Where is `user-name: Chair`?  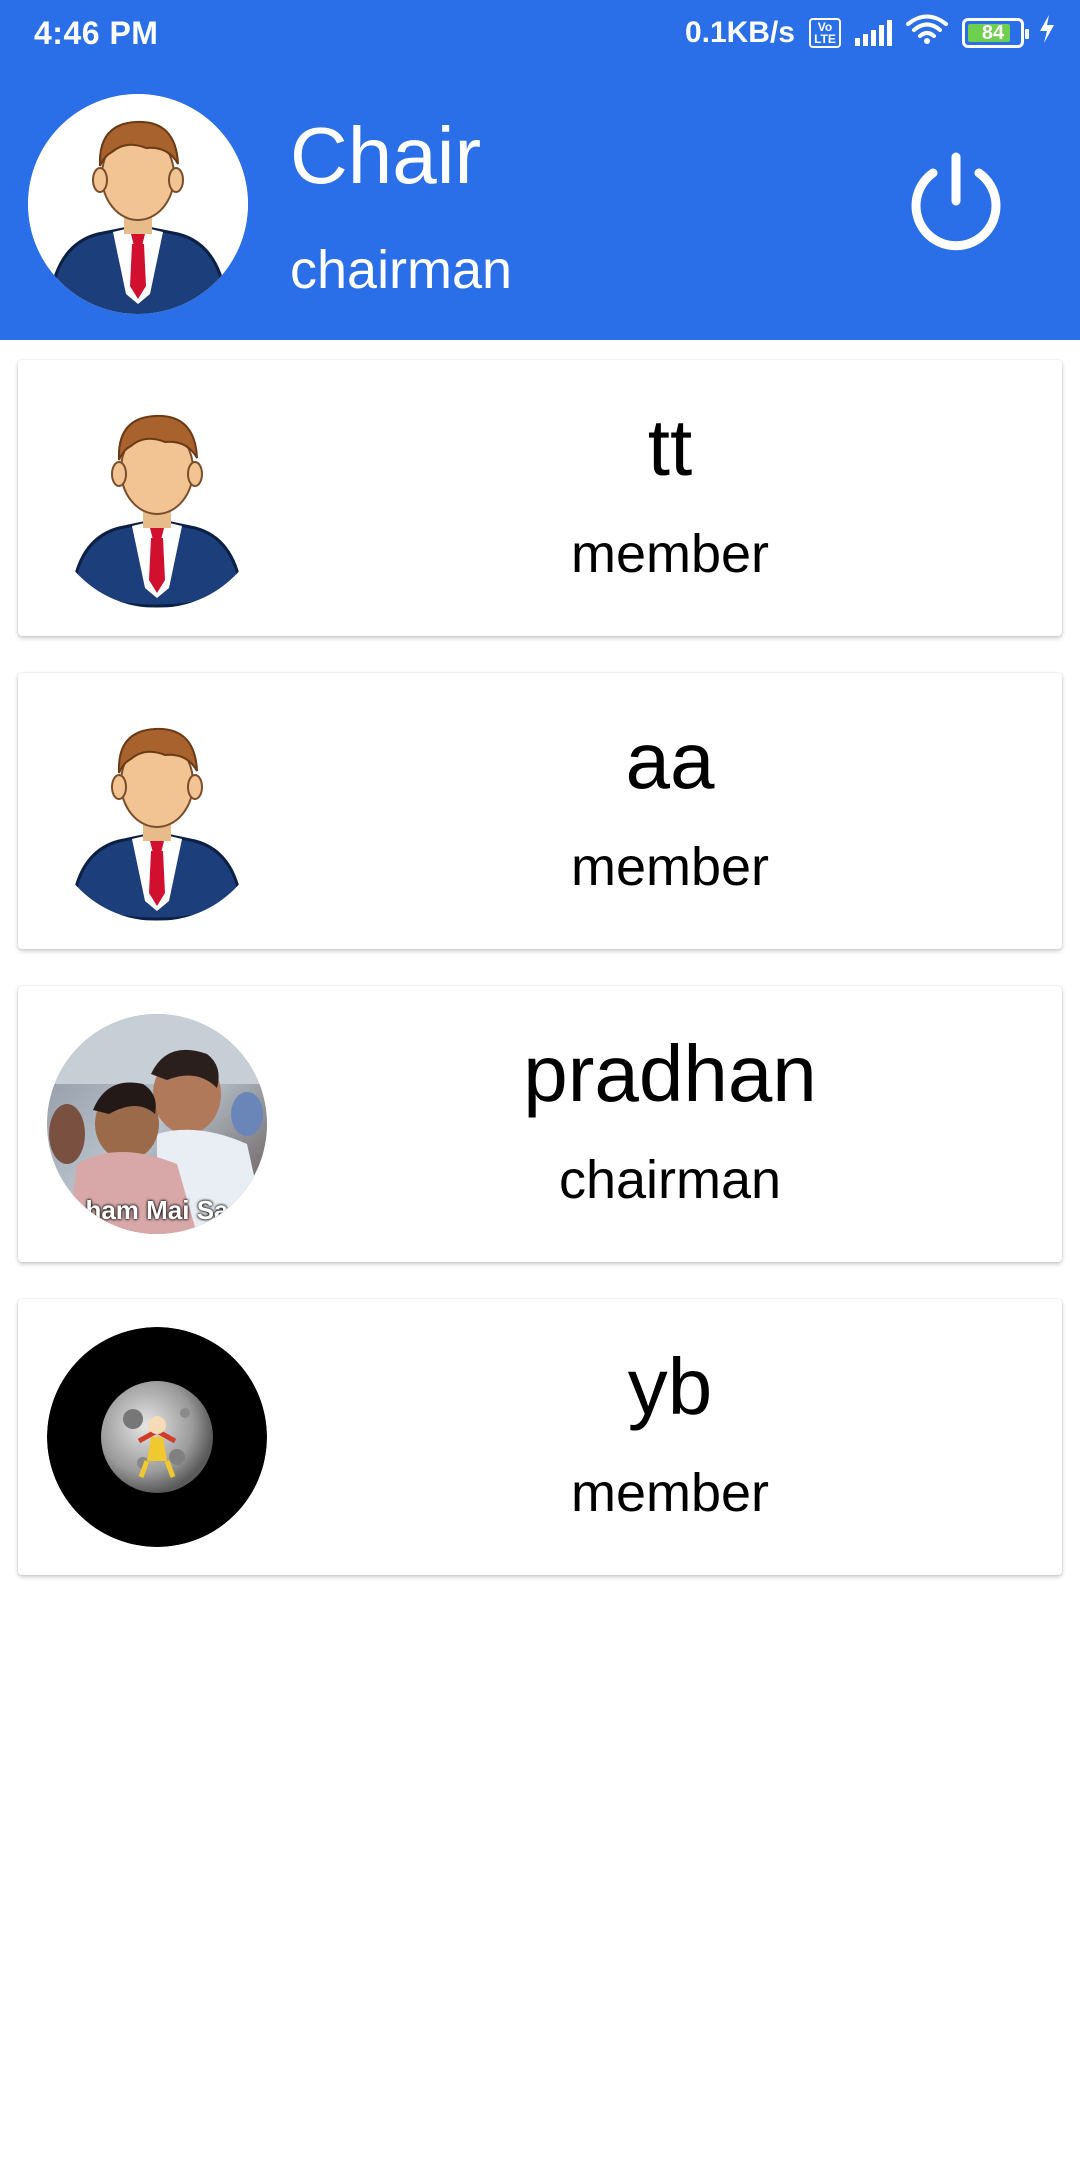
user-name: Chair is located at coordinates (386, 155).